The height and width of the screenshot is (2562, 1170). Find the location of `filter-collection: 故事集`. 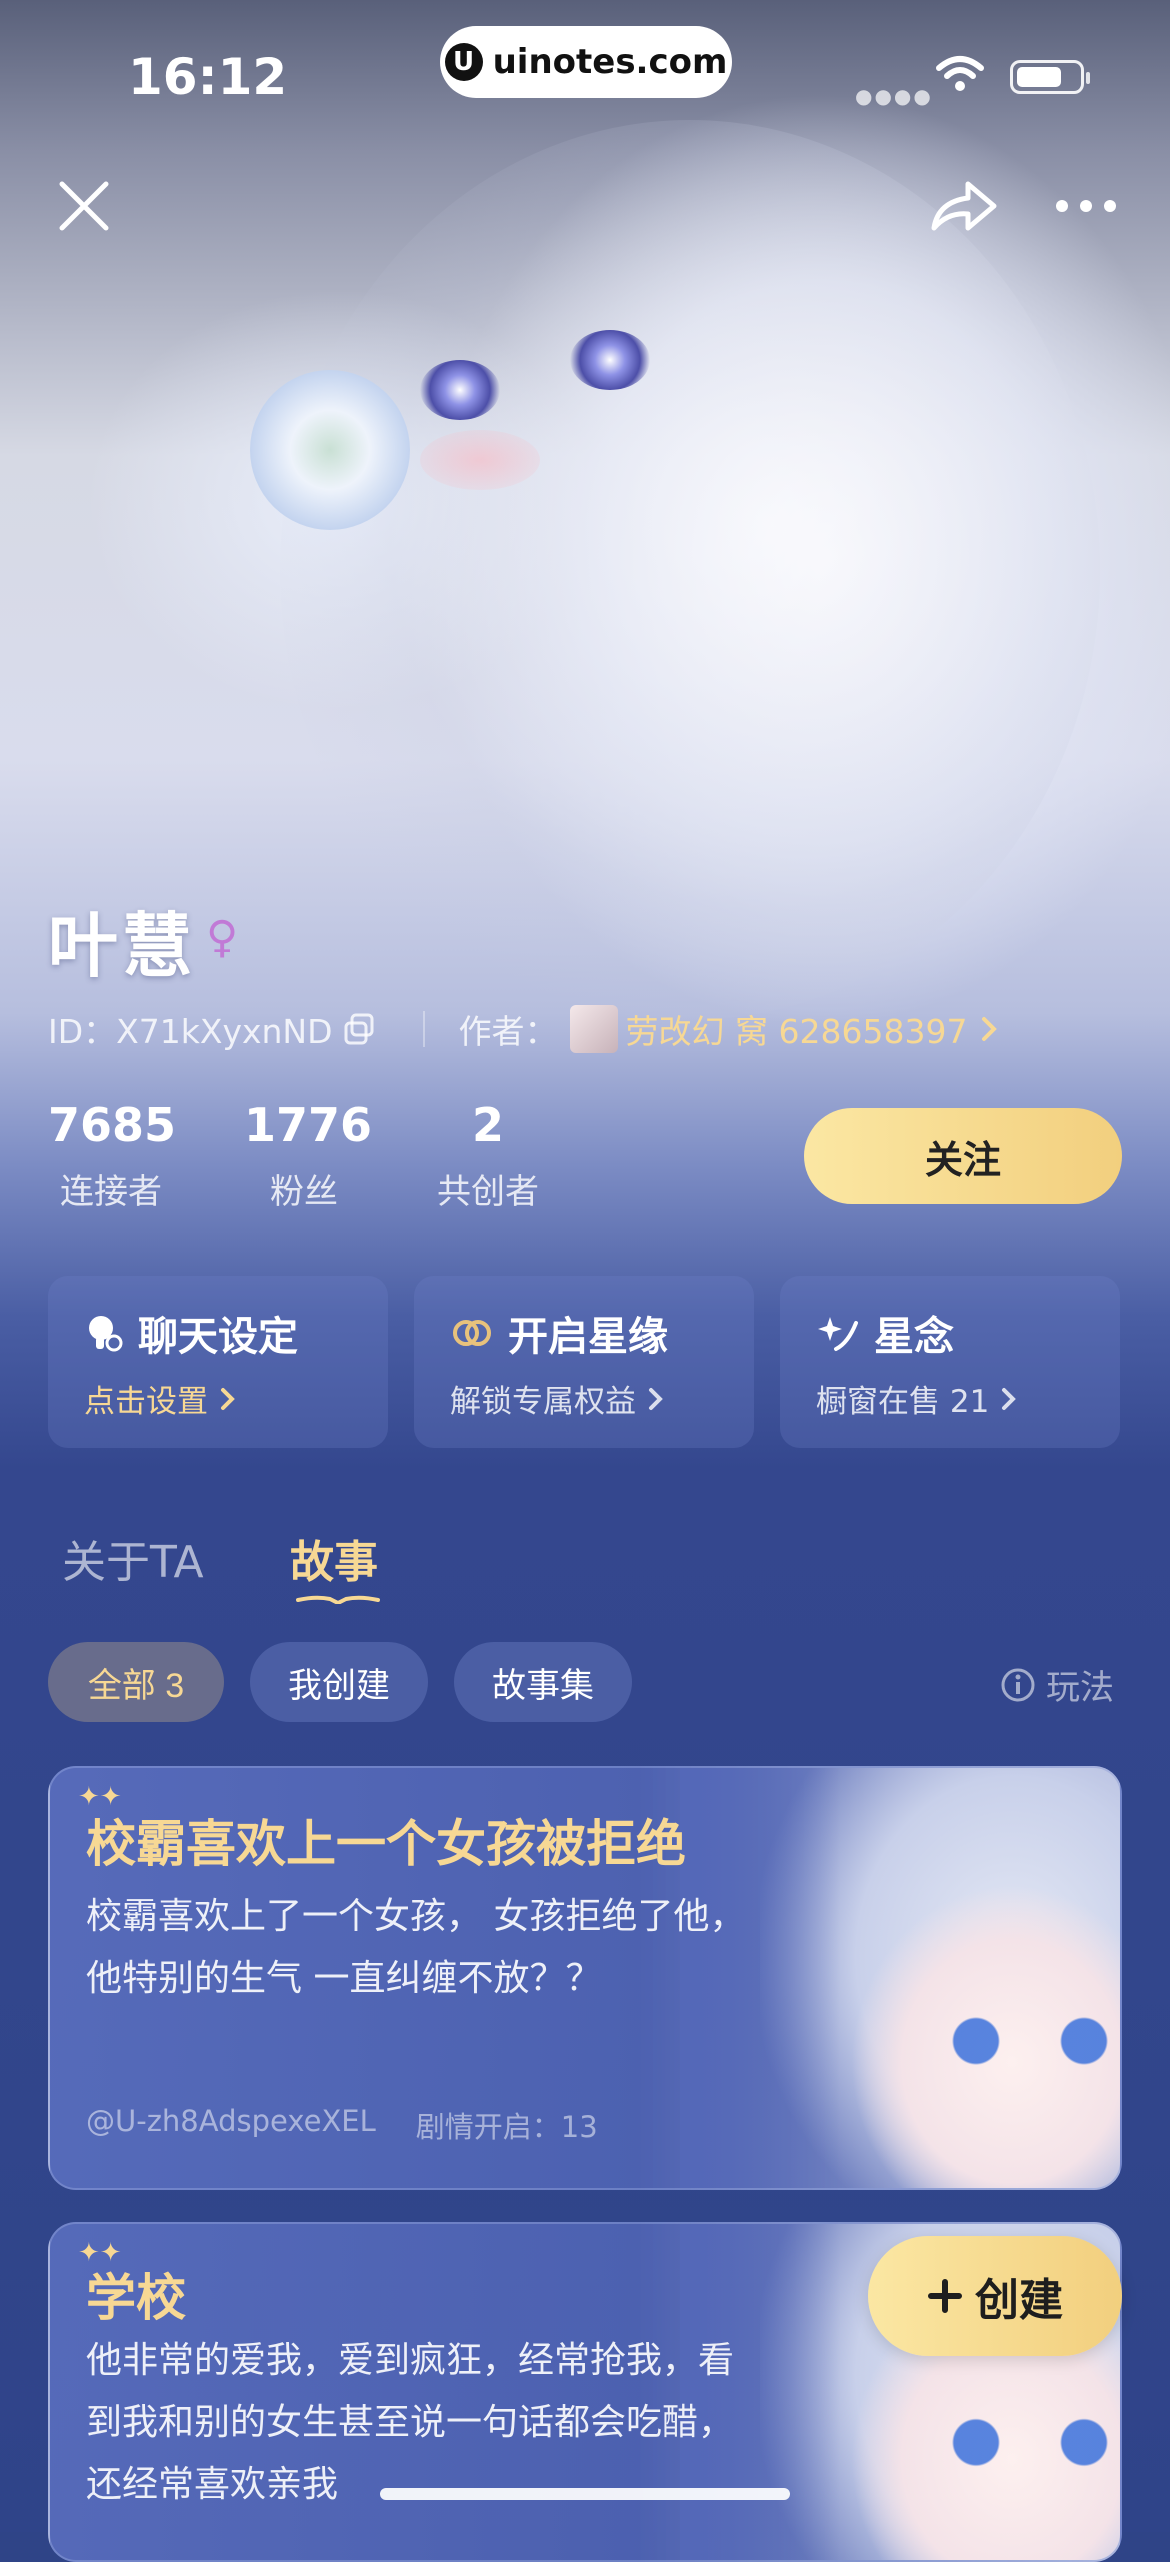

filter-collection: 故事集 is located at coordinates (543, 1682).